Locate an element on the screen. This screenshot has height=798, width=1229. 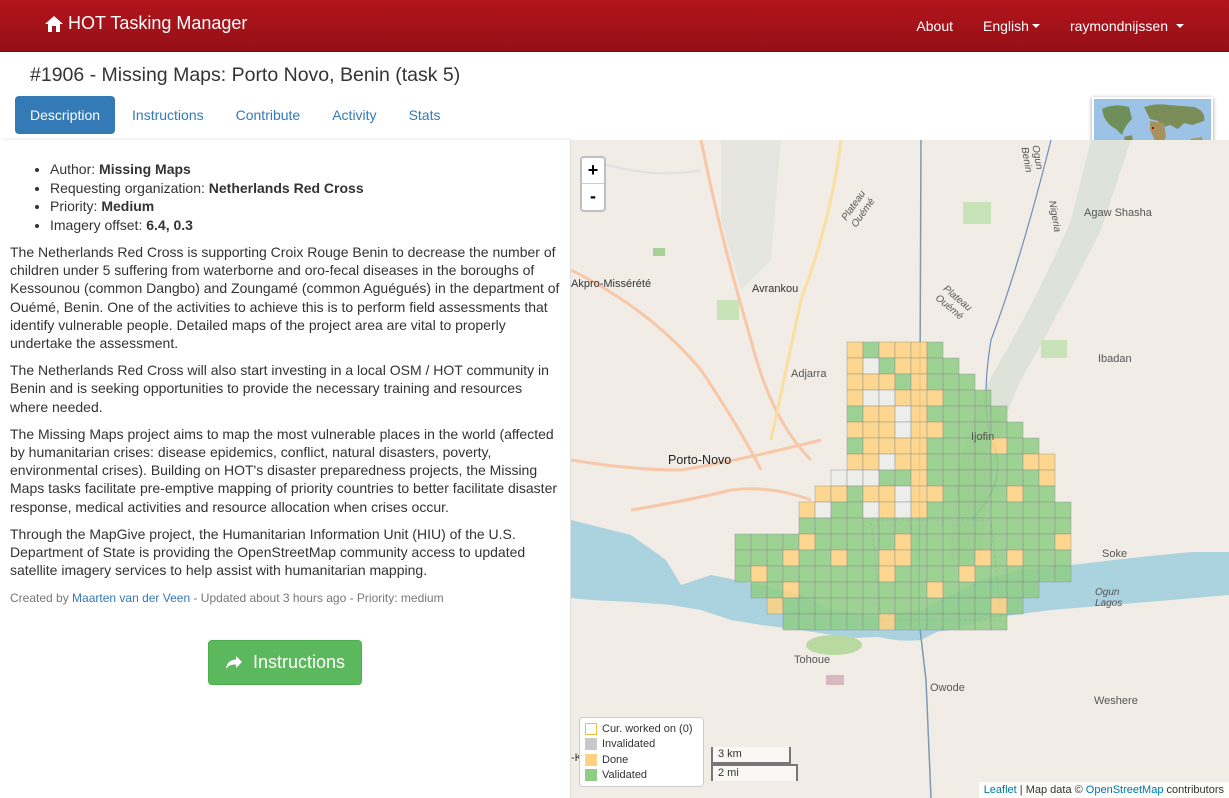
language-dropdown: English is located at coordinates (1011, 26).